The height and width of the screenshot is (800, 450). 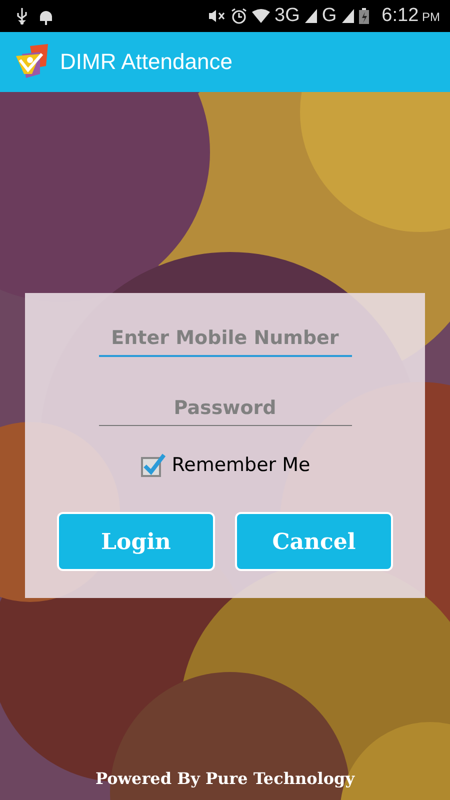 What do you see at coordinates (411, 16) in the screenshot?
I see `clock: 6:12 PM` at bounding box center [411, 16].